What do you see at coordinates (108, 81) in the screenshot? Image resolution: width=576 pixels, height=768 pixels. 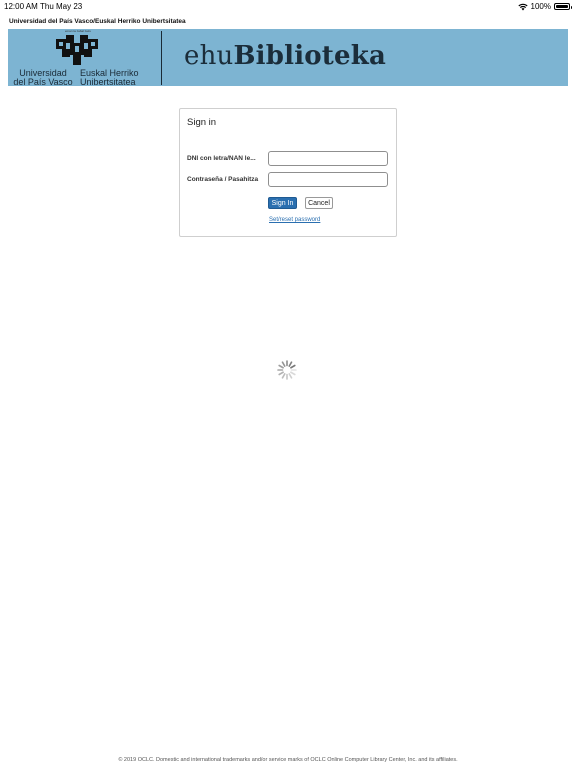 I see `logo-name-eu-line2: Unibertsitatea` at bounding box center [108, 81].